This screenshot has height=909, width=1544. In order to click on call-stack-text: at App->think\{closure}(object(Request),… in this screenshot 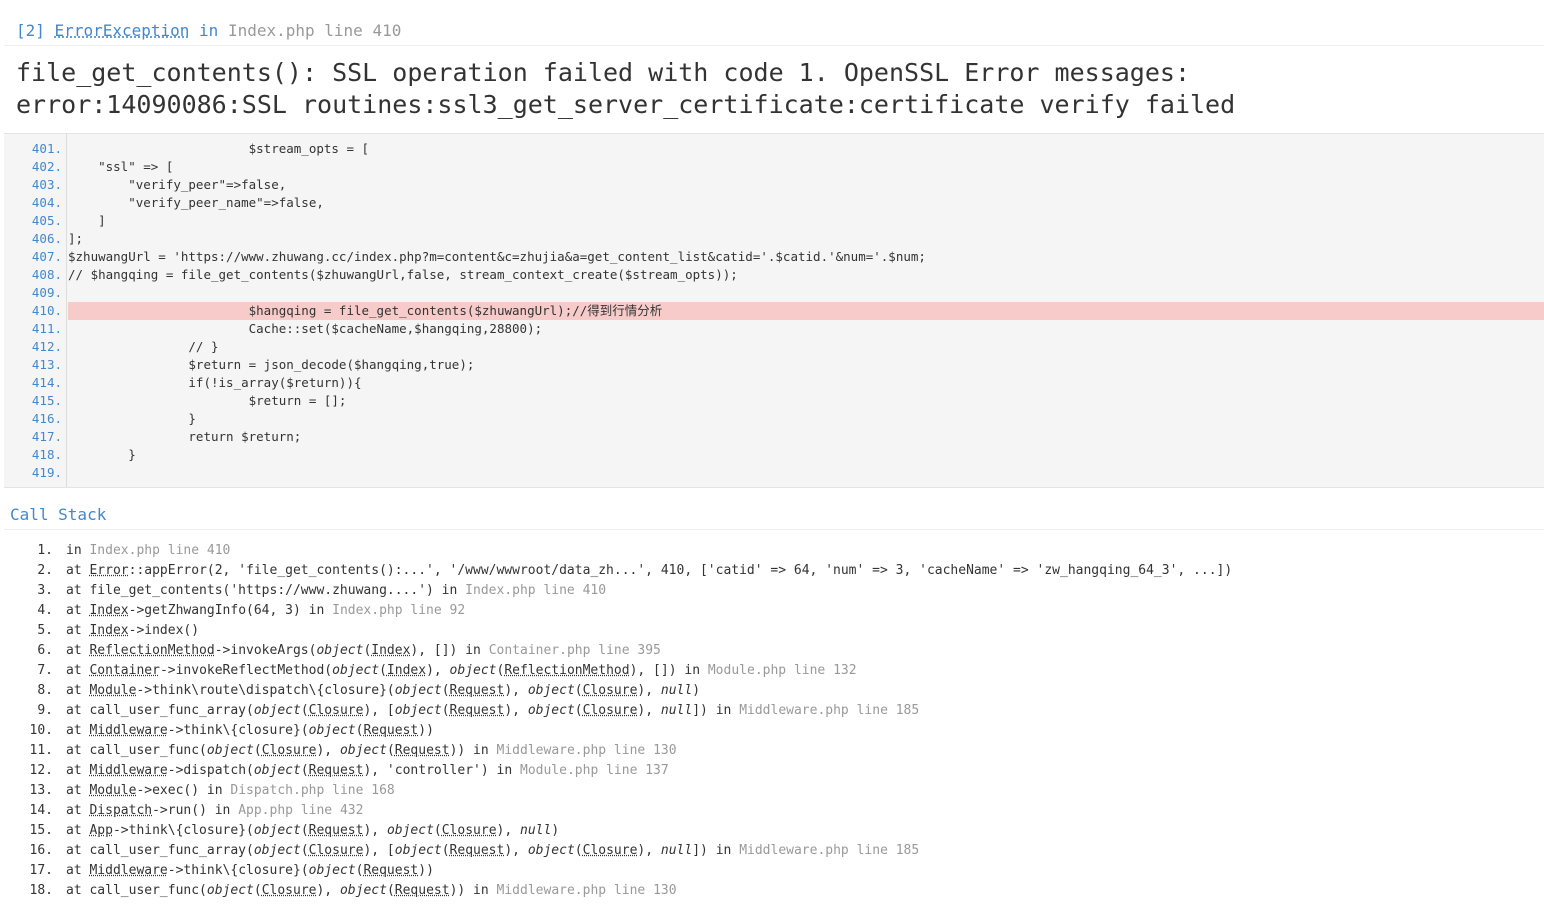, I will do `click(313, 830)`.